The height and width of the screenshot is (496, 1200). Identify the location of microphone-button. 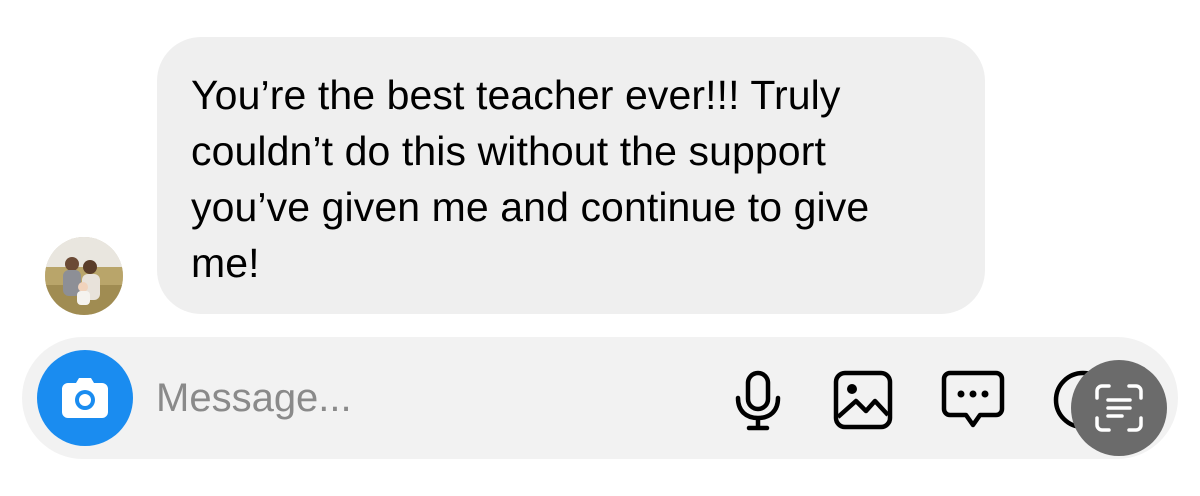
(758, 400).